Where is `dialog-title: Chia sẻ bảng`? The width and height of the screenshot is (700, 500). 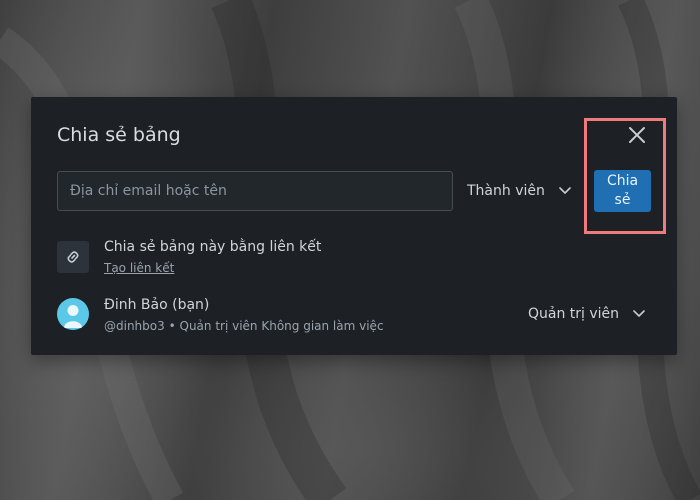 dialog-title: Chia sẻ bảng is located at coordinates (119, 135).